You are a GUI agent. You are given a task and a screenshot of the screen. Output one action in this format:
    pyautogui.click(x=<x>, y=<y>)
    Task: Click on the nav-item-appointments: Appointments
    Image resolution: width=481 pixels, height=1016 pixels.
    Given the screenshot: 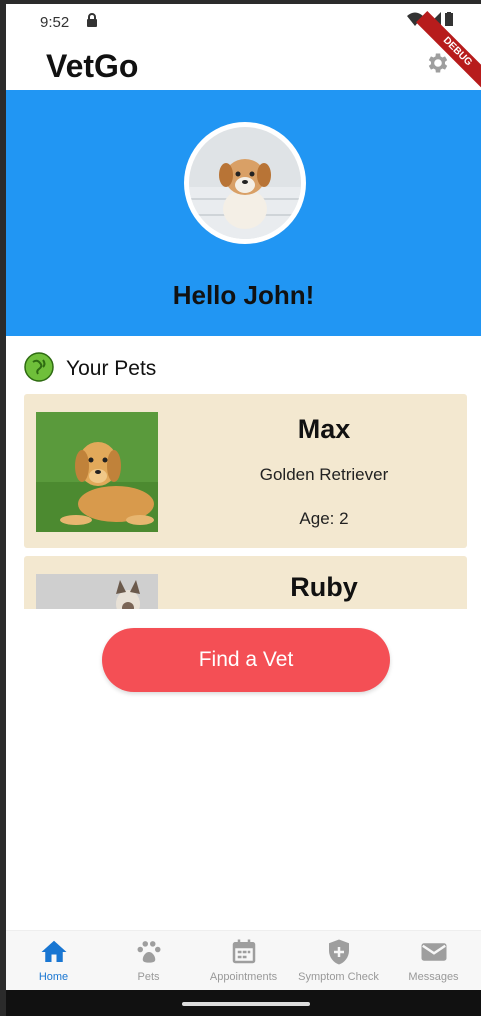 What is the action you would take?
    pyautogui.click(x=243, y=960)
    